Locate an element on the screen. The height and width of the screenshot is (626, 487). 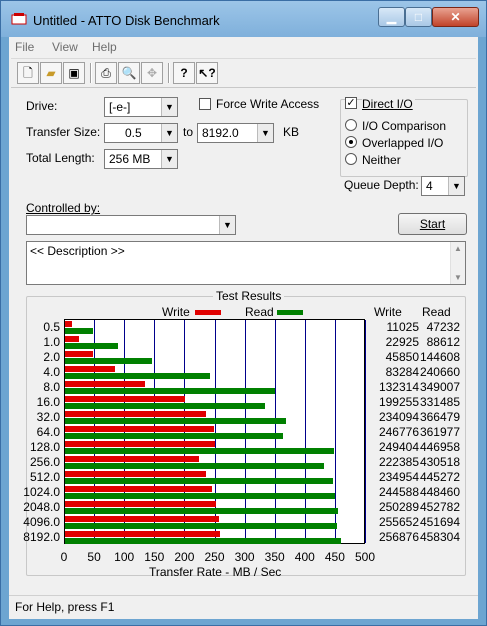
y-tick-label: 4.0 is located at coordinates (51, 371).